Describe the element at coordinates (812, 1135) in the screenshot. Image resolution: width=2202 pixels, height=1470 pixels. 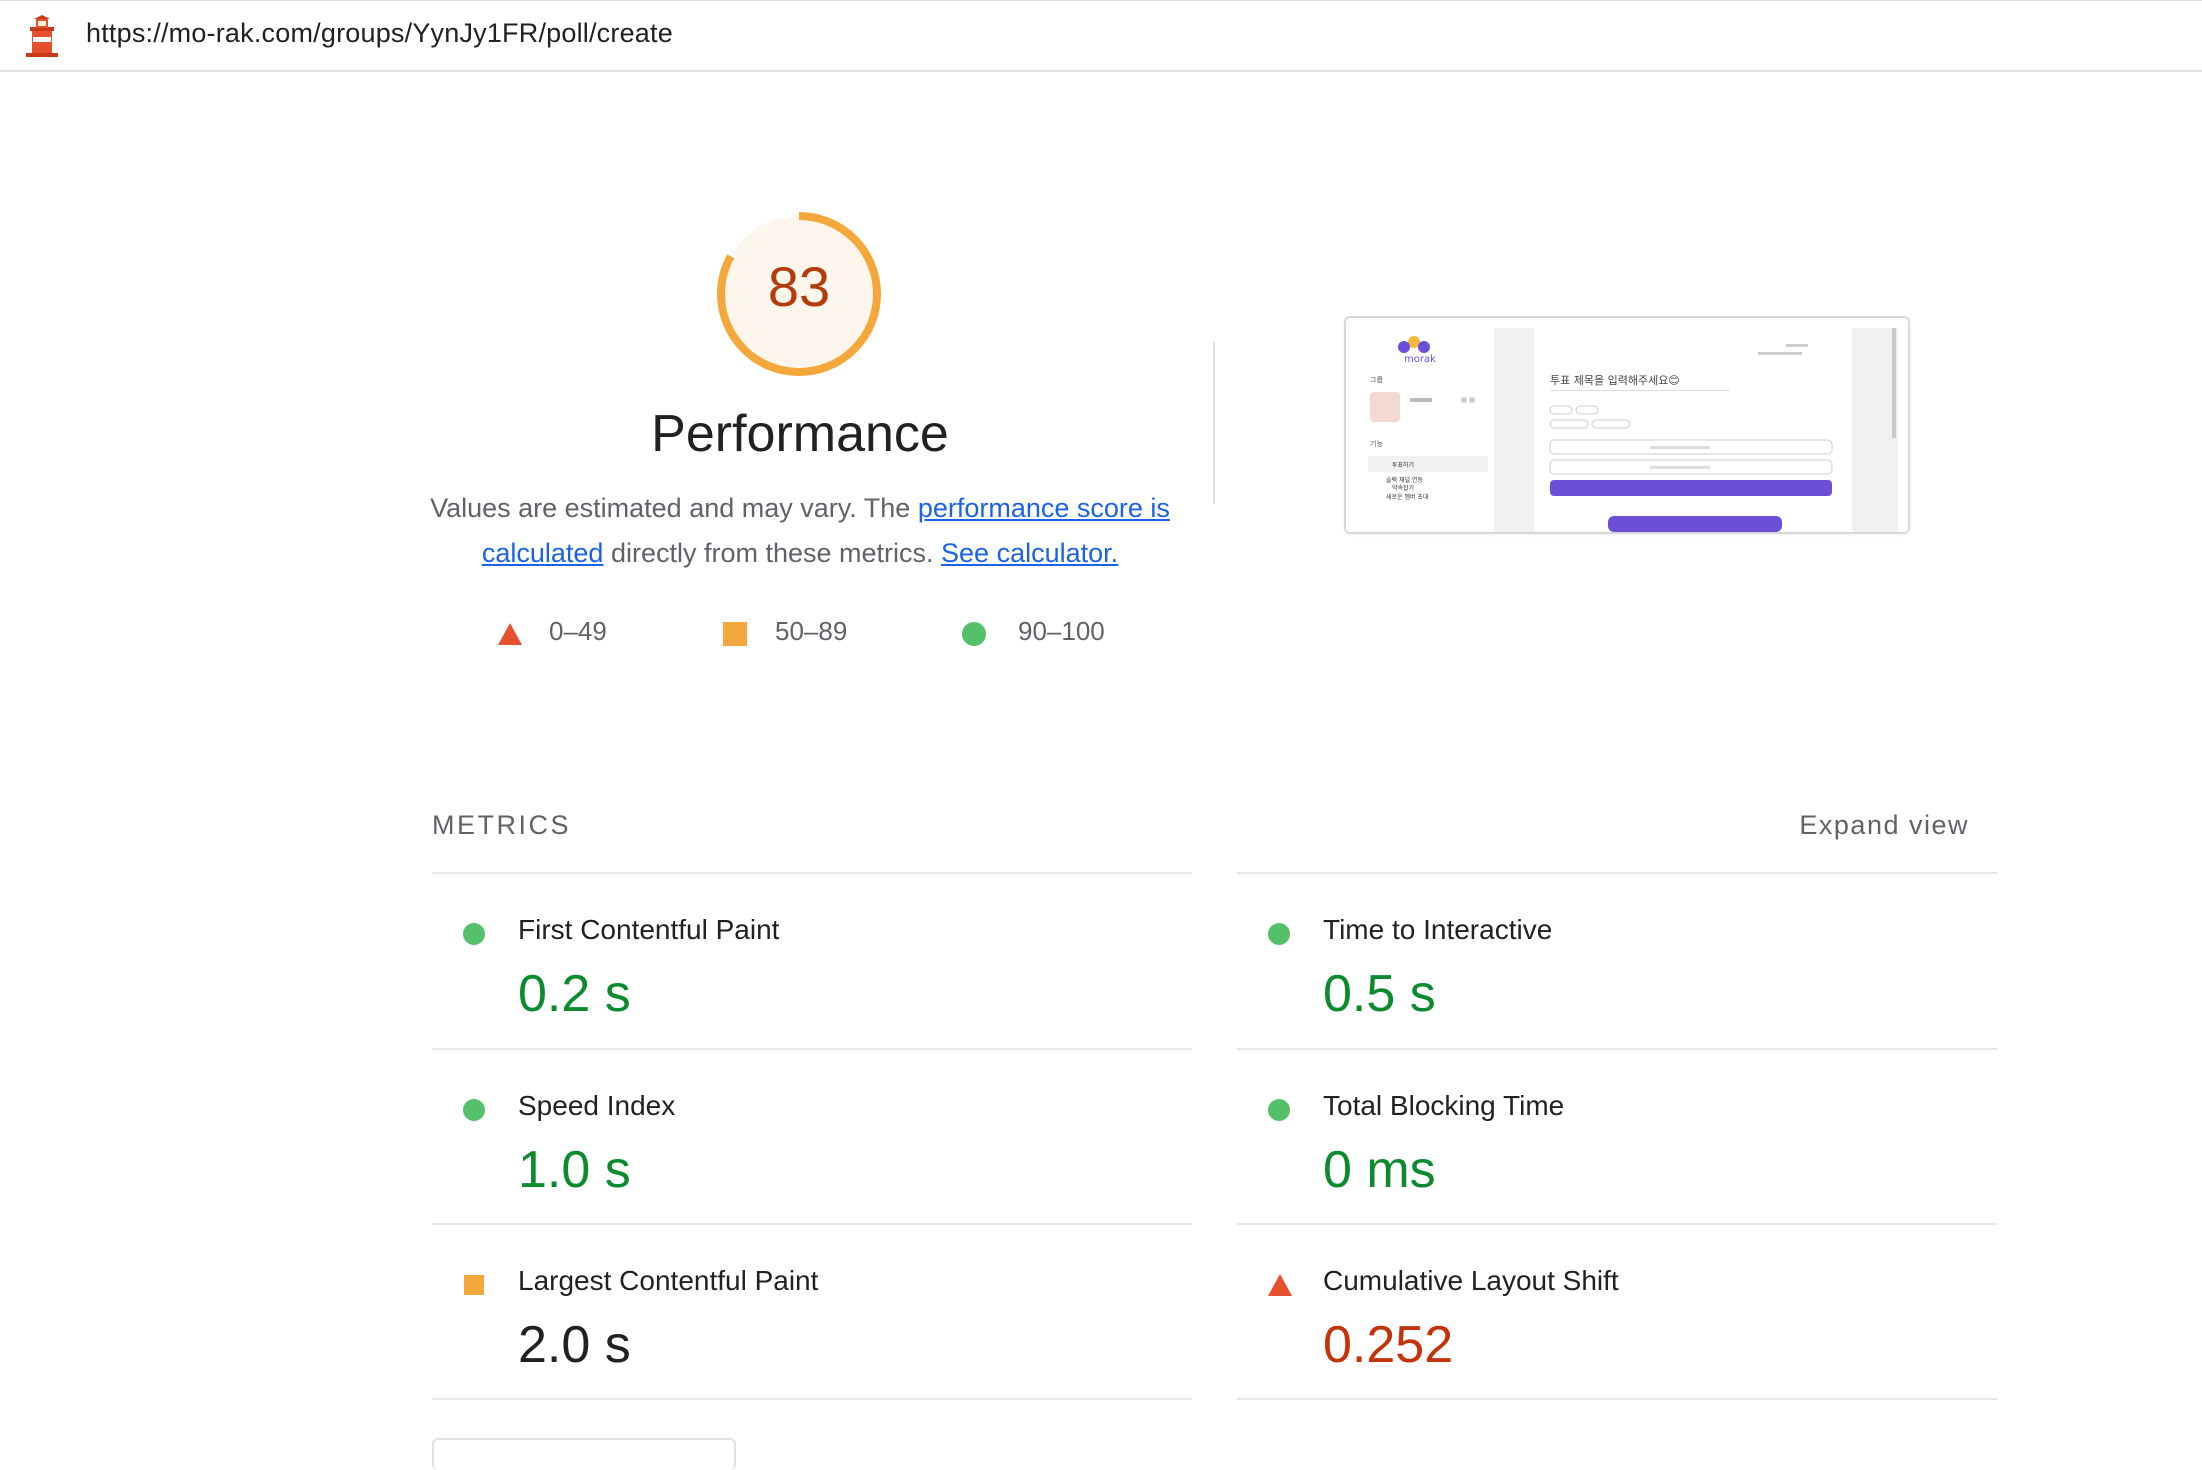
I see `metric-speed-index: Speed Index 1.0 s` at that location.